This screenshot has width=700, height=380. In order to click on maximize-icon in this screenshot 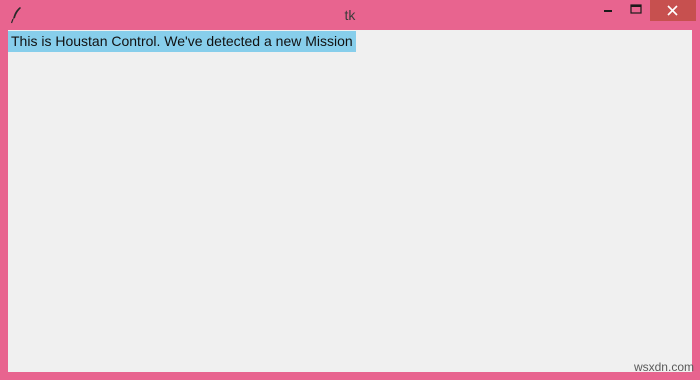, I will do `click(636, 9)`.